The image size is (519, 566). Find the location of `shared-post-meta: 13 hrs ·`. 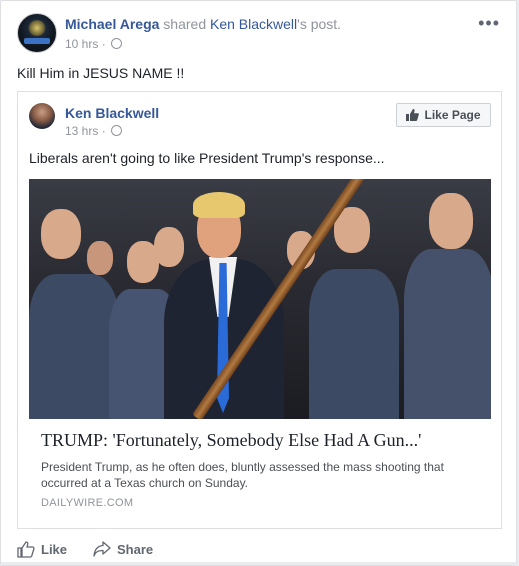

shared-post-meta: 13 hrs · is located at coordinates (94, 131).